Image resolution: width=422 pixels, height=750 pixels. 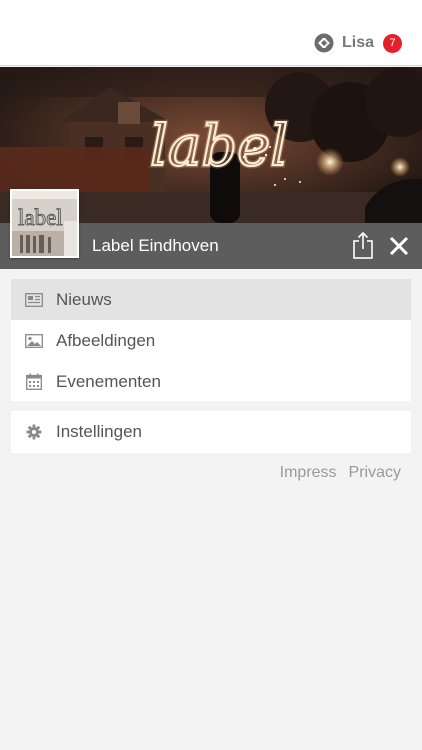 What do you see at coordinates (308, 473) in the screenshot?
I see `impress-link: Impress` at bounding box center [308, 473].